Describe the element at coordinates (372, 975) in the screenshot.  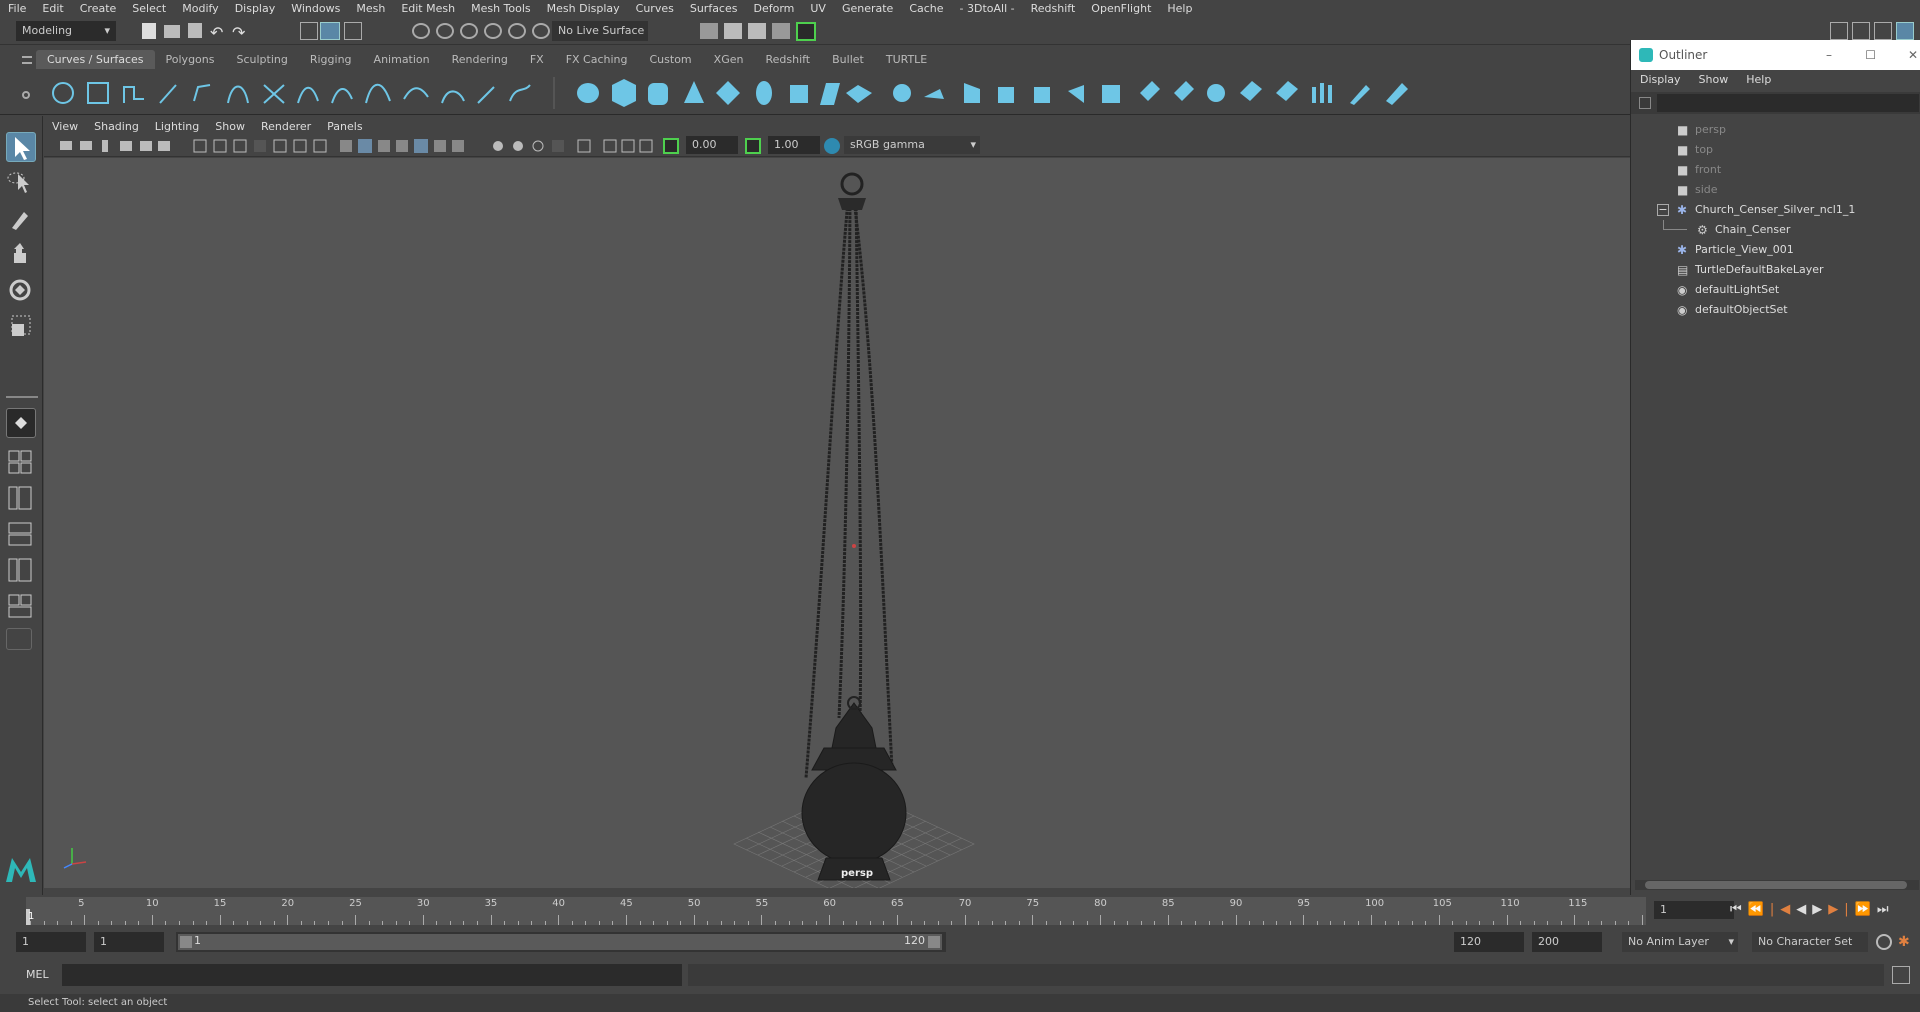
I see `command-input` at that location.